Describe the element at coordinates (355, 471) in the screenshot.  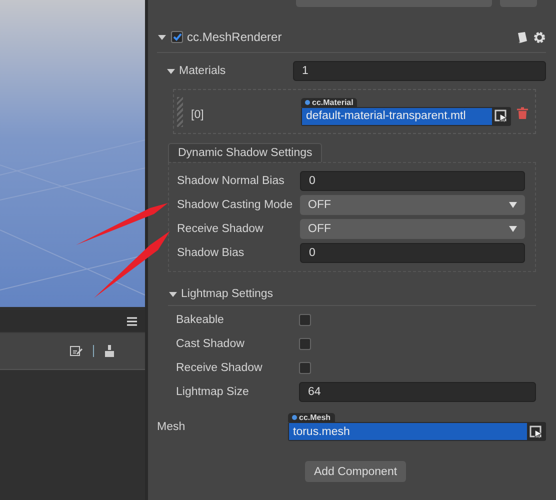
I see `add-component-button: Add Component` at that location.